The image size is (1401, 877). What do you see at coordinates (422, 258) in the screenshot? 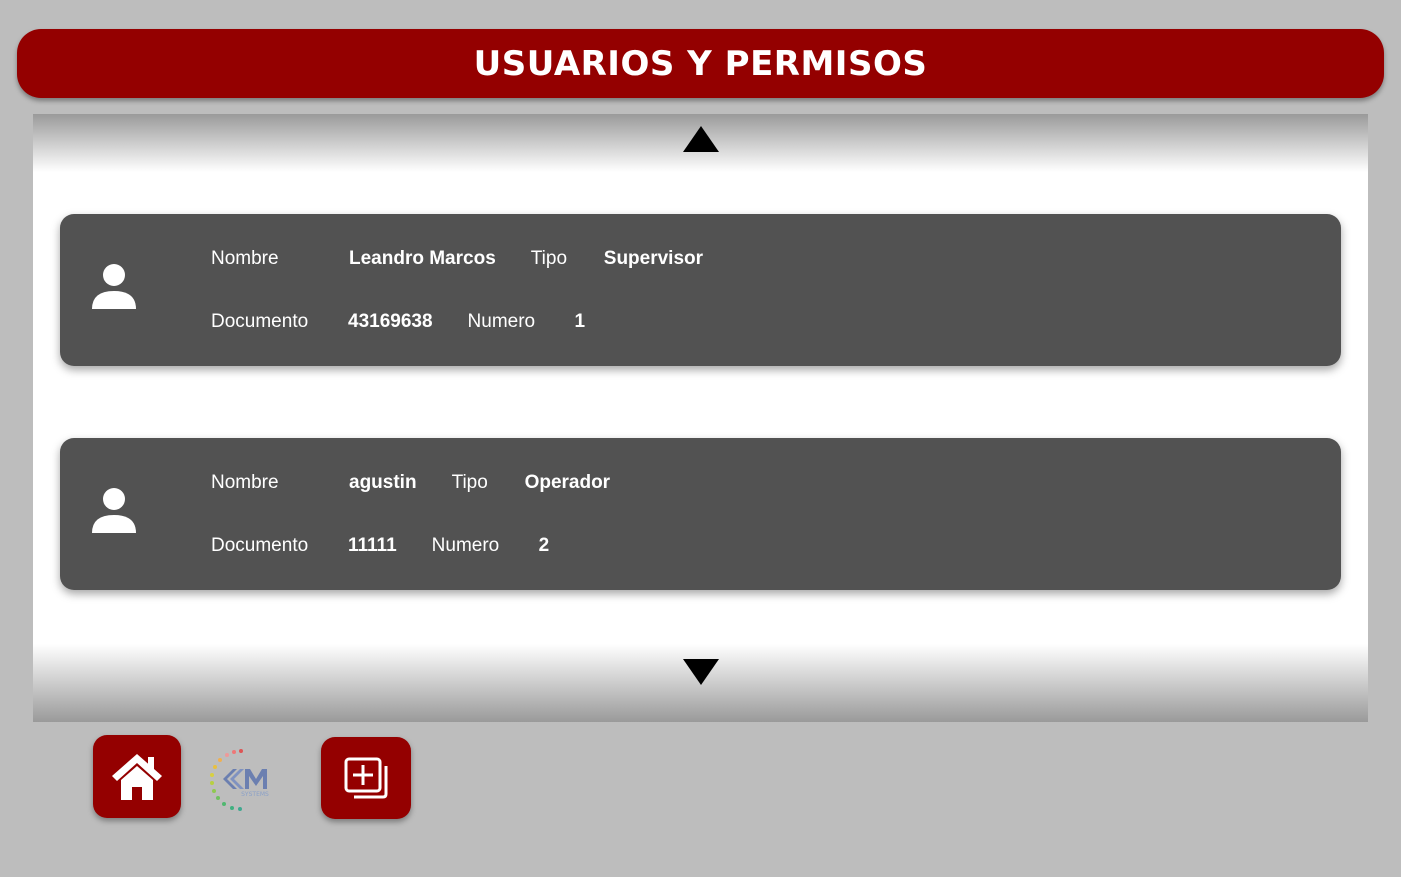
I see `name-value: Leandro Marcos` at bounding box center [422, 258].